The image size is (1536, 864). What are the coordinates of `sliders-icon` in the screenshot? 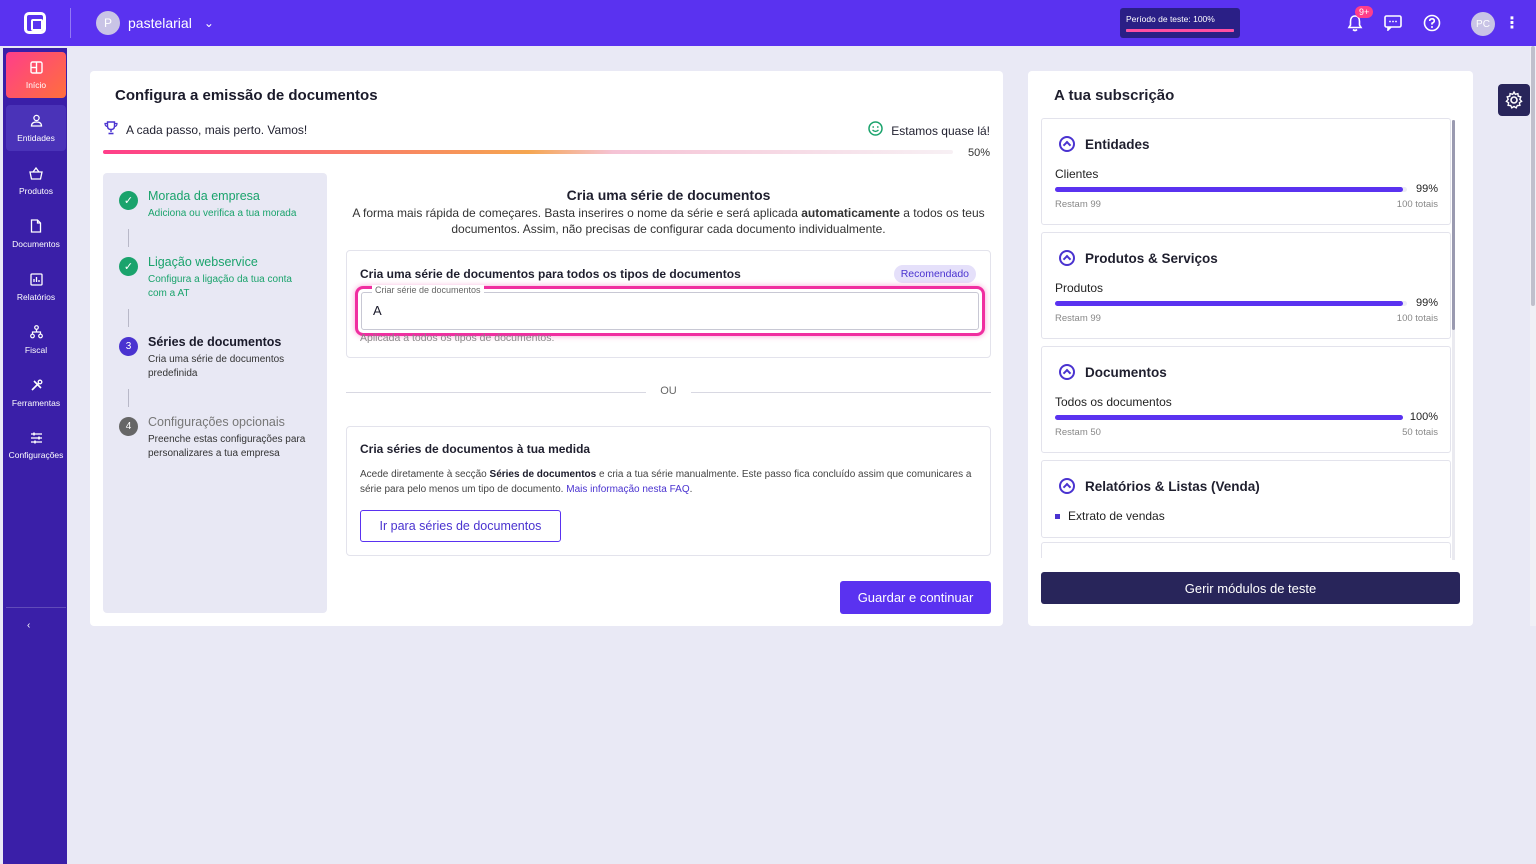 It's located at (36, 439).